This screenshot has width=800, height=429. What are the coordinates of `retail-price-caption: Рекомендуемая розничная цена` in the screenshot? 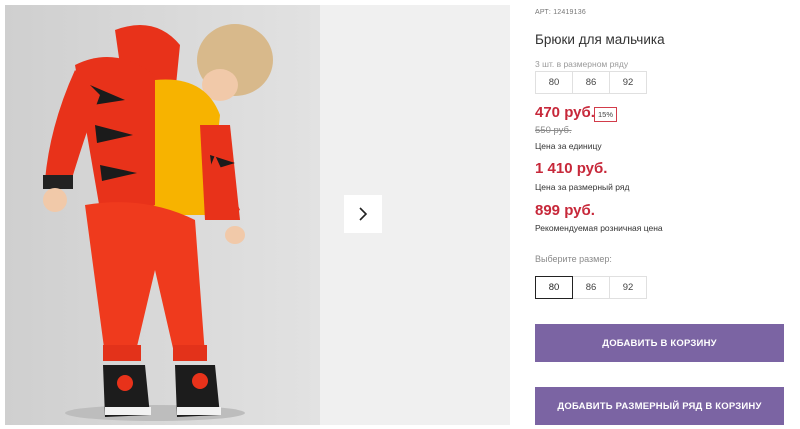 It's located at (599, 228).